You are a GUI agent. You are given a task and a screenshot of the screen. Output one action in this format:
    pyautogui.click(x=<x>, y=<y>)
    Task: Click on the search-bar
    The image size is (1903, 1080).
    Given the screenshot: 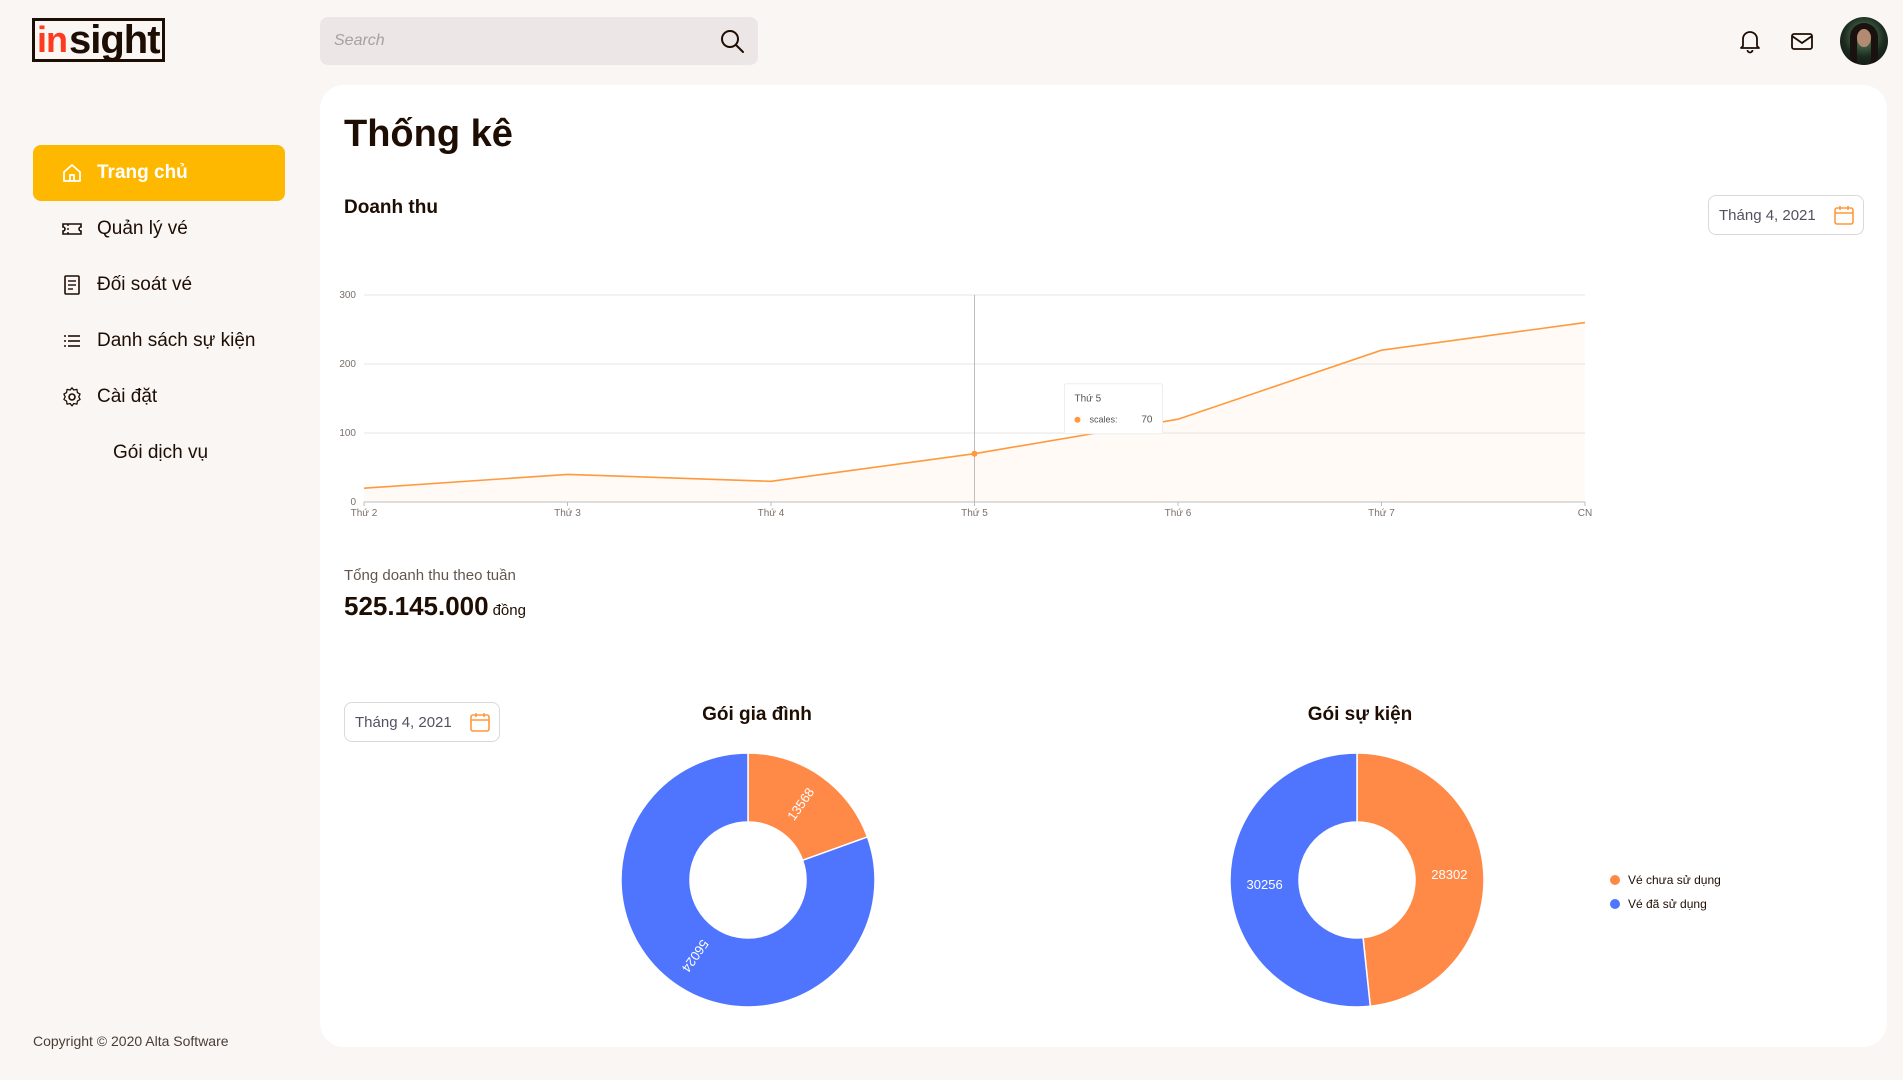 What is the action you would take?
    pyautogui.click(x=539, y=41)
    